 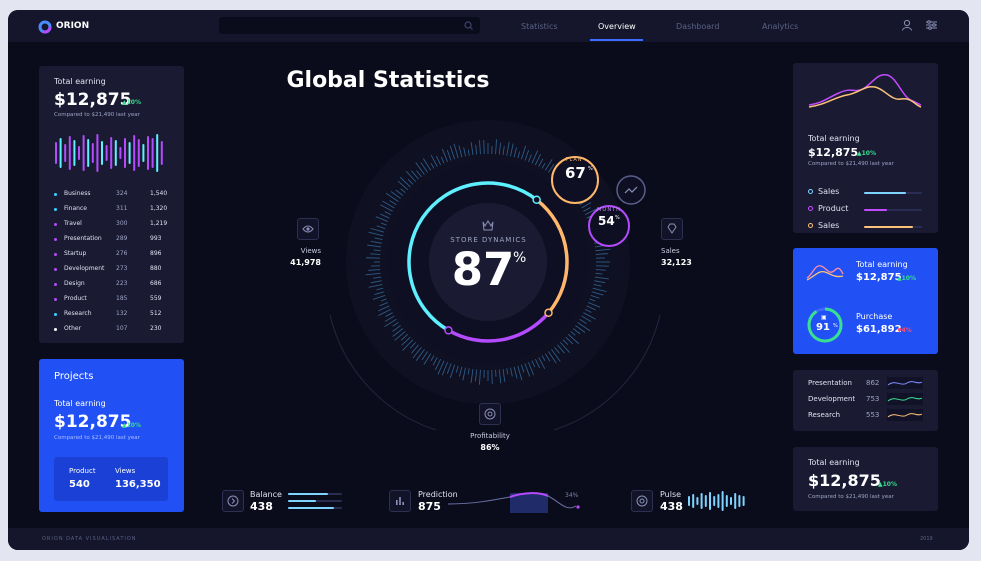 I want to click on purchase-earning-title: Total earning, so click(x=882, y=264).